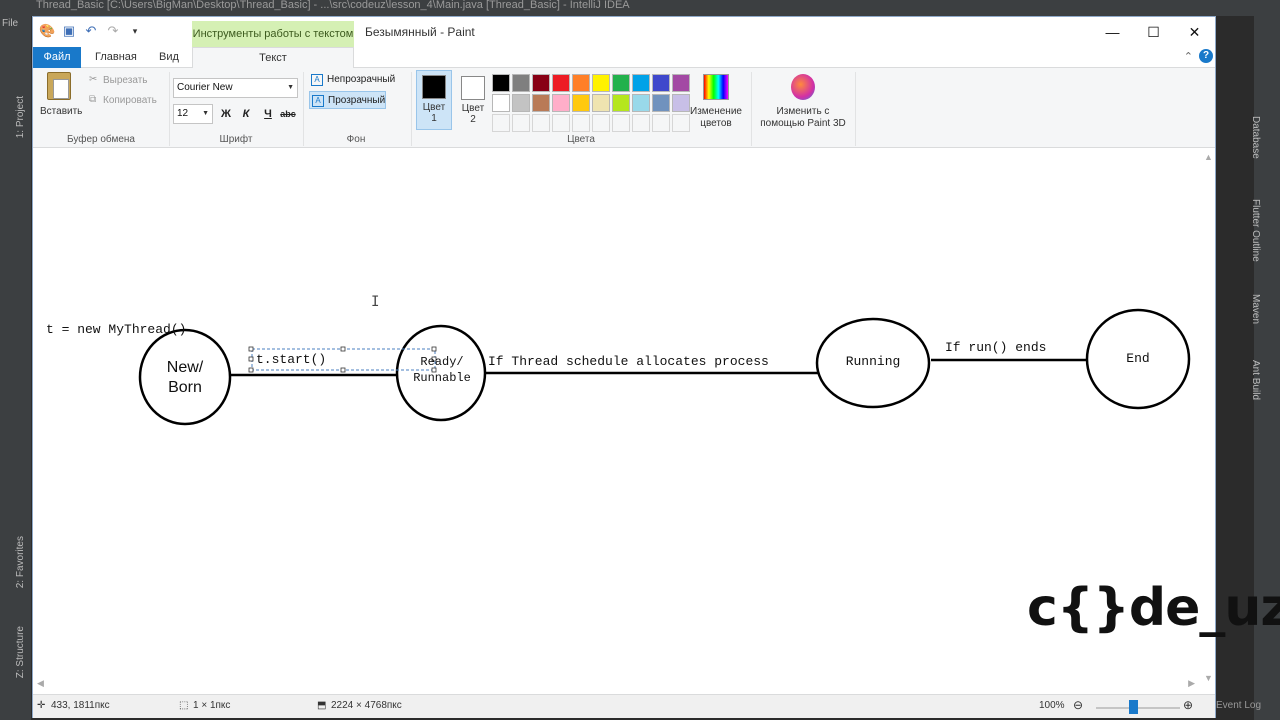 This screenshot has width=1280, height=720. Describe the element at coordinates (193, 114) in the screenshot. I see `font-size-select: 12 ▼` at that location.